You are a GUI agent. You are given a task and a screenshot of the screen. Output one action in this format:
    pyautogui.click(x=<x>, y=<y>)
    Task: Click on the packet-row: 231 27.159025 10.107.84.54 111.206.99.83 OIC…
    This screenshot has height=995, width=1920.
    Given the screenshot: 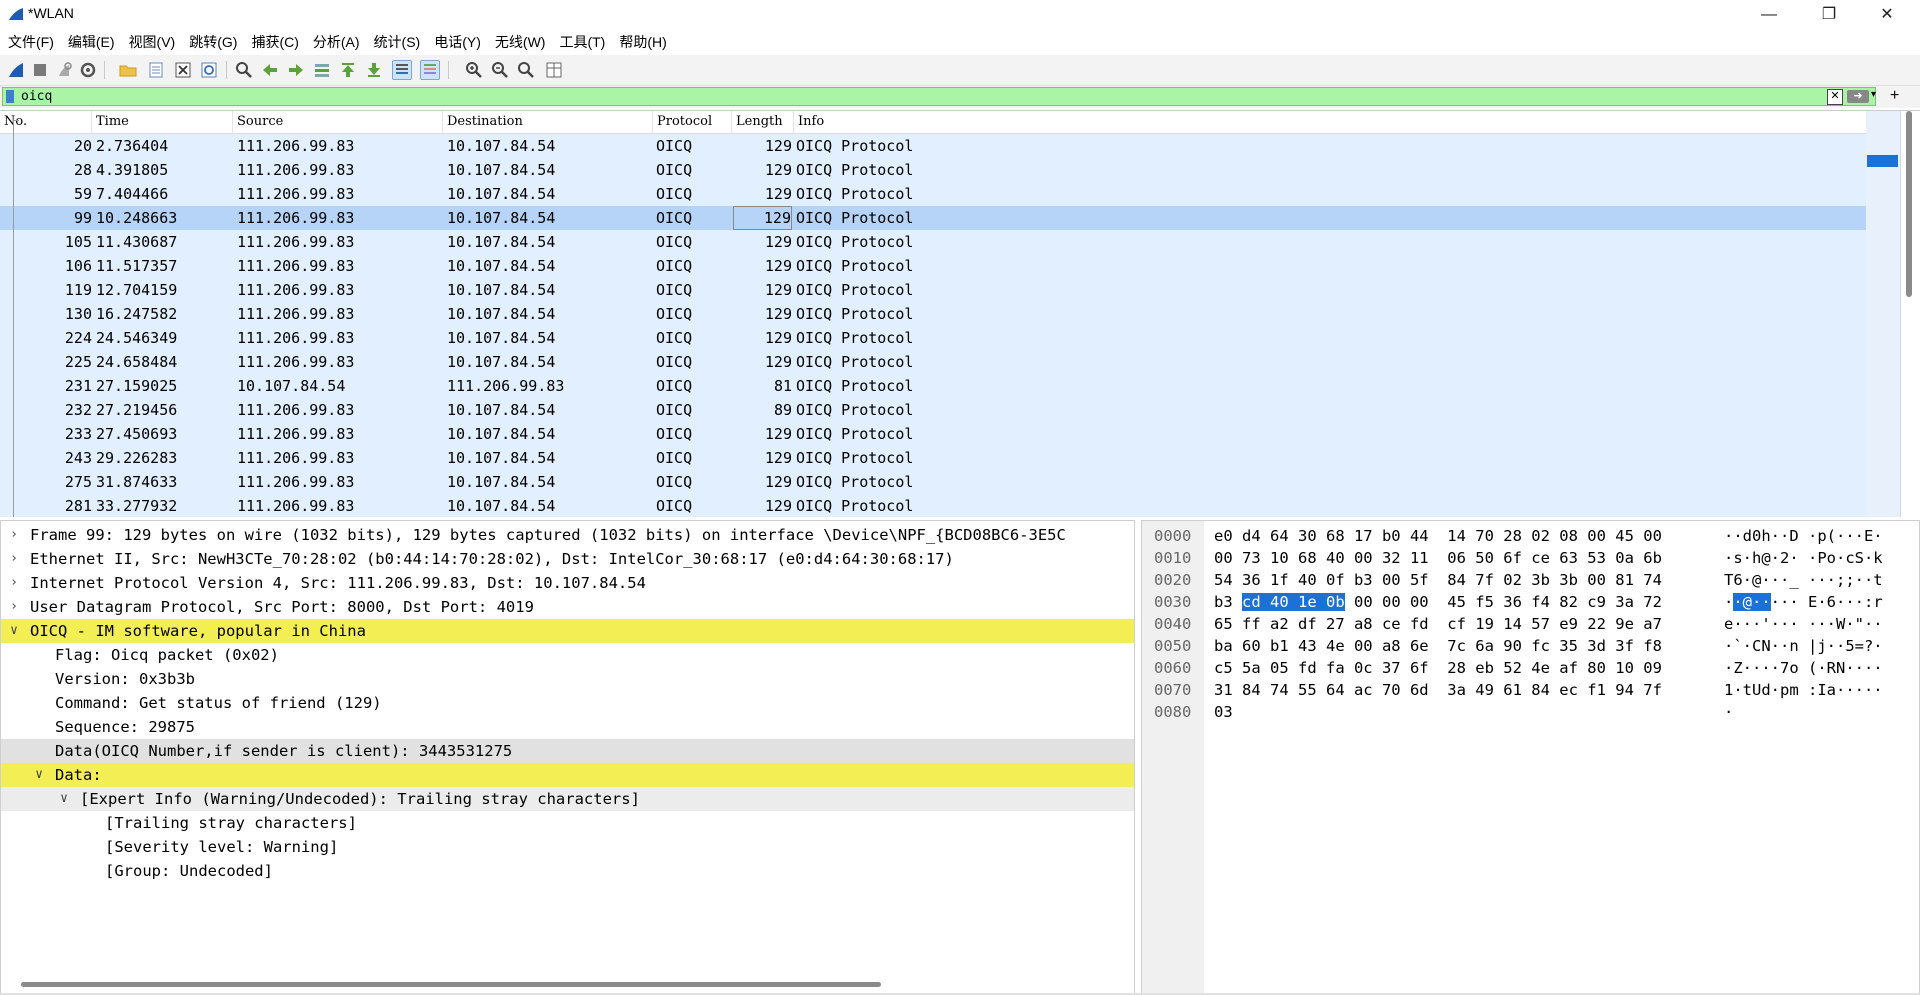 What is the action you would take?
    pyautogui.click(x=933, y=386)
    